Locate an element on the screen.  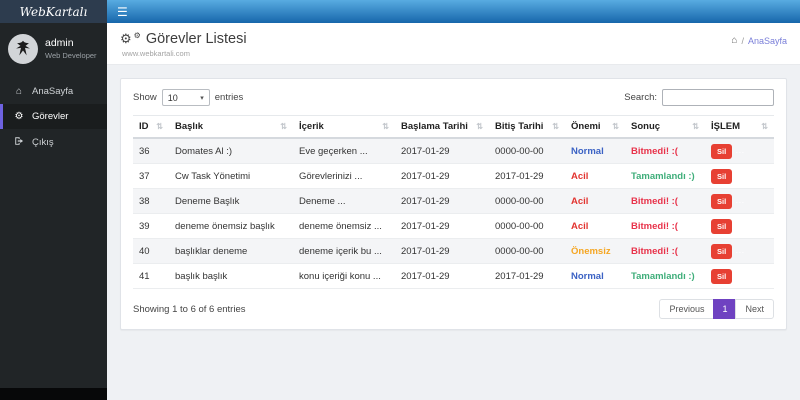
gears-icon: ⚙ is located at coordinates (126, 38).